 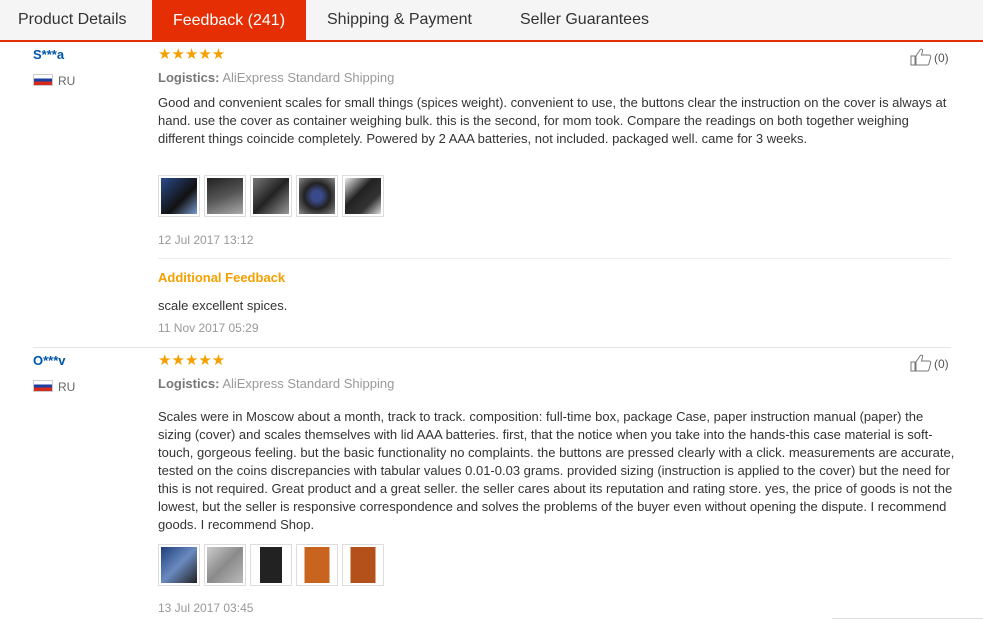 What do you see at coordinates (208, 328) in the screenshot?
I see `additional-feedback-date: 11 Nov 2017 05:29` at bounding box center [208, 328].